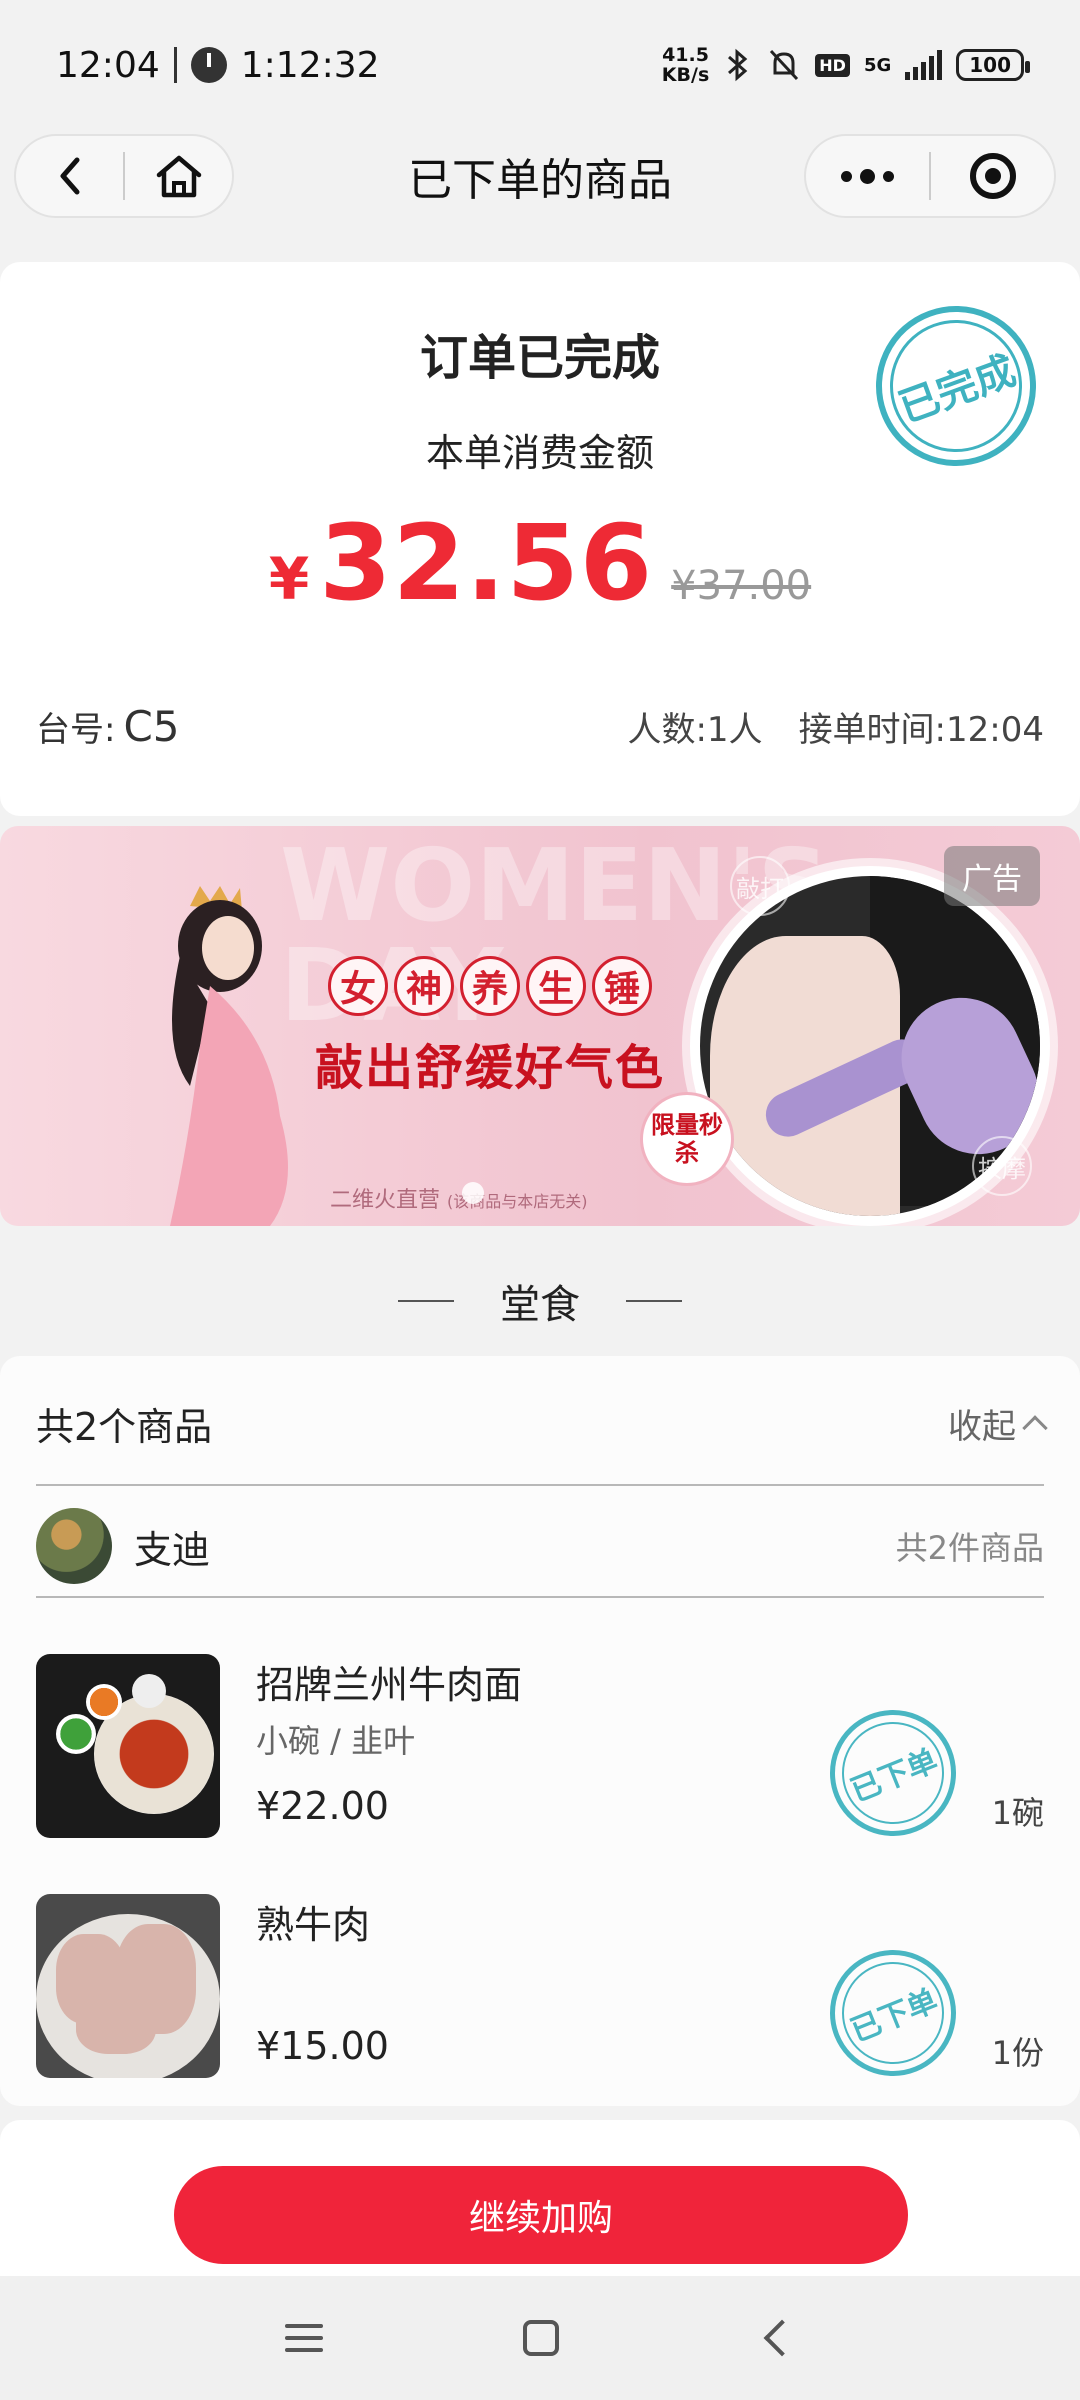 This screenshot has height=2400, width=1080. I want to click on ad-bubble: 敲打, so click(760, 886).